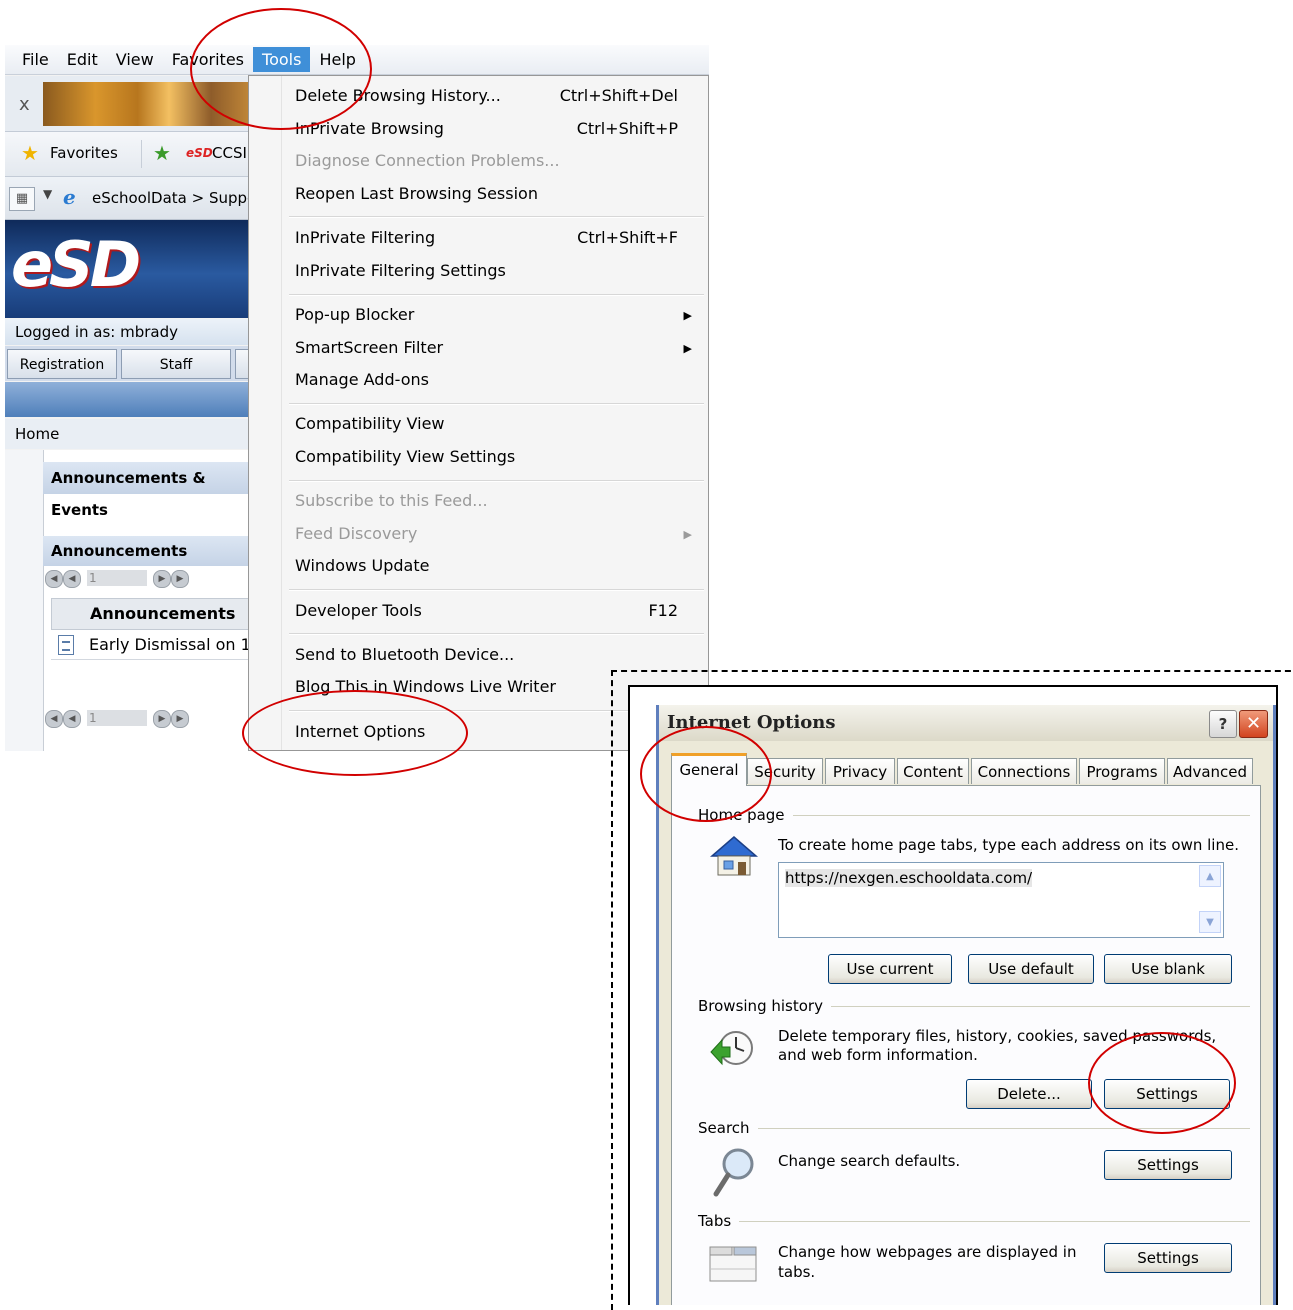 This screenshot has width=1293, height=1310. I want to click on home-page-textarea: https://nexgen.eschooldata.com/ ▲ ▼, so click(1001, 900).